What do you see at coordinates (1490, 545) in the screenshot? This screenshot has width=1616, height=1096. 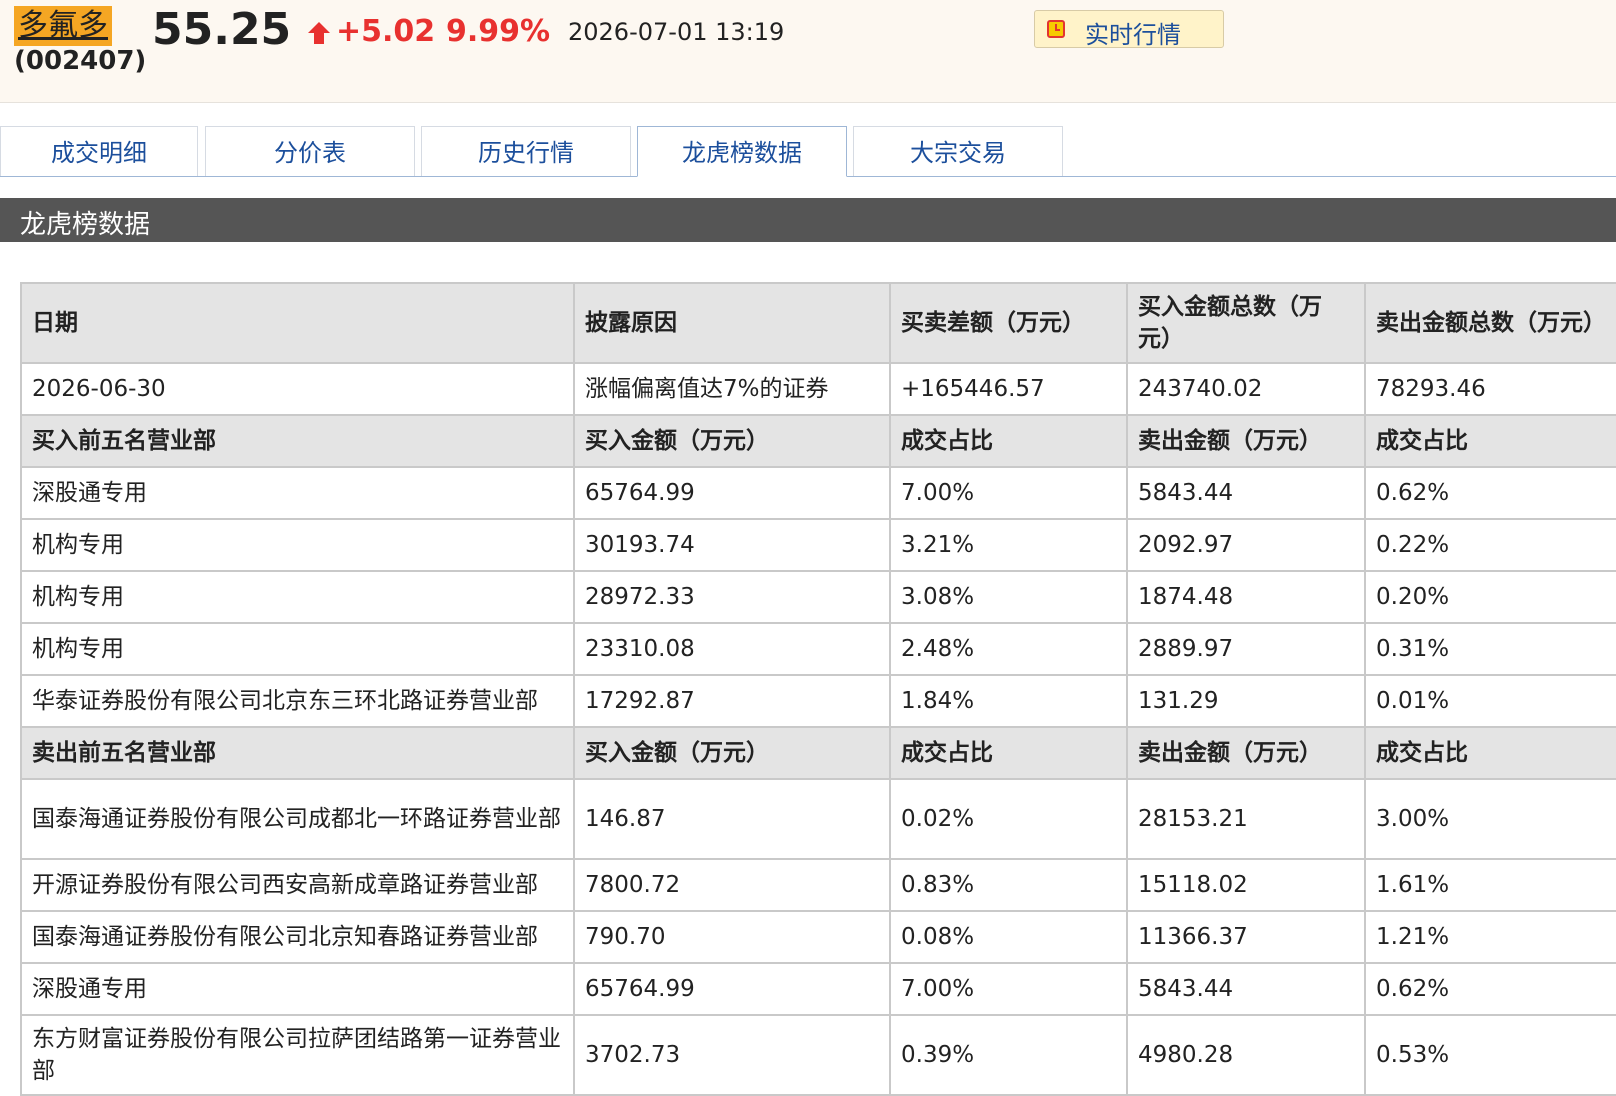 I see `sell-ratio: 0.22%` at bounding box center [1490, 545].